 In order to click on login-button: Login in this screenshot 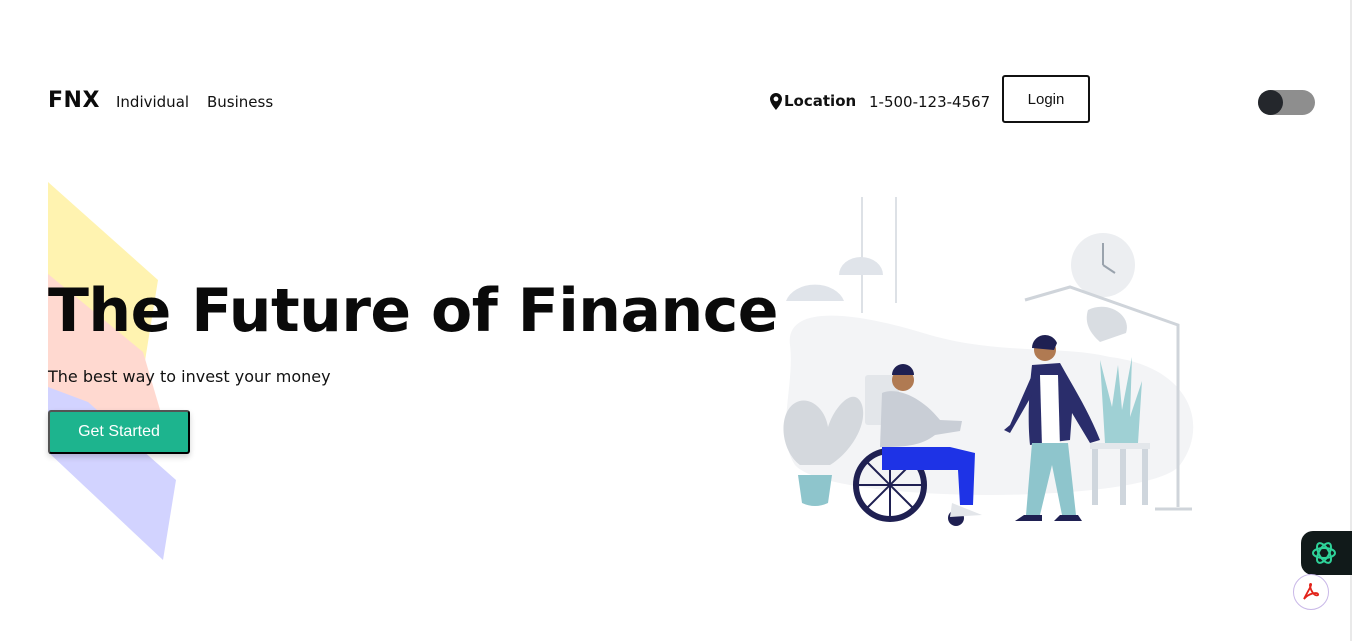, I will do `click(1046, 99)`.